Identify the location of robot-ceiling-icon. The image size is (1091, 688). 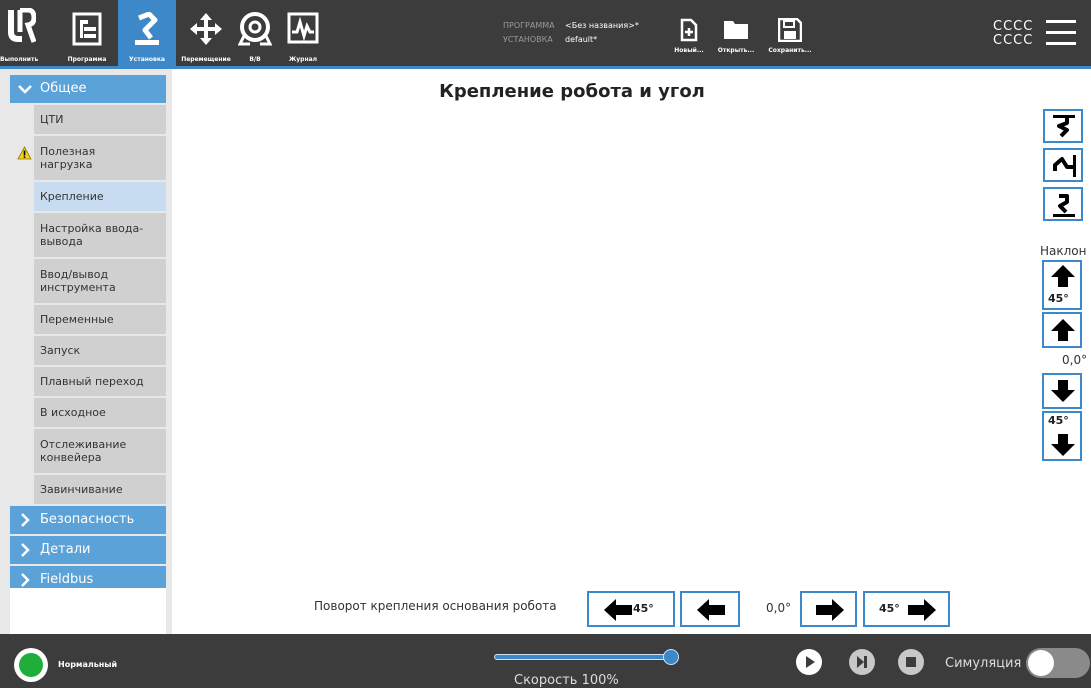
(1064, 126).